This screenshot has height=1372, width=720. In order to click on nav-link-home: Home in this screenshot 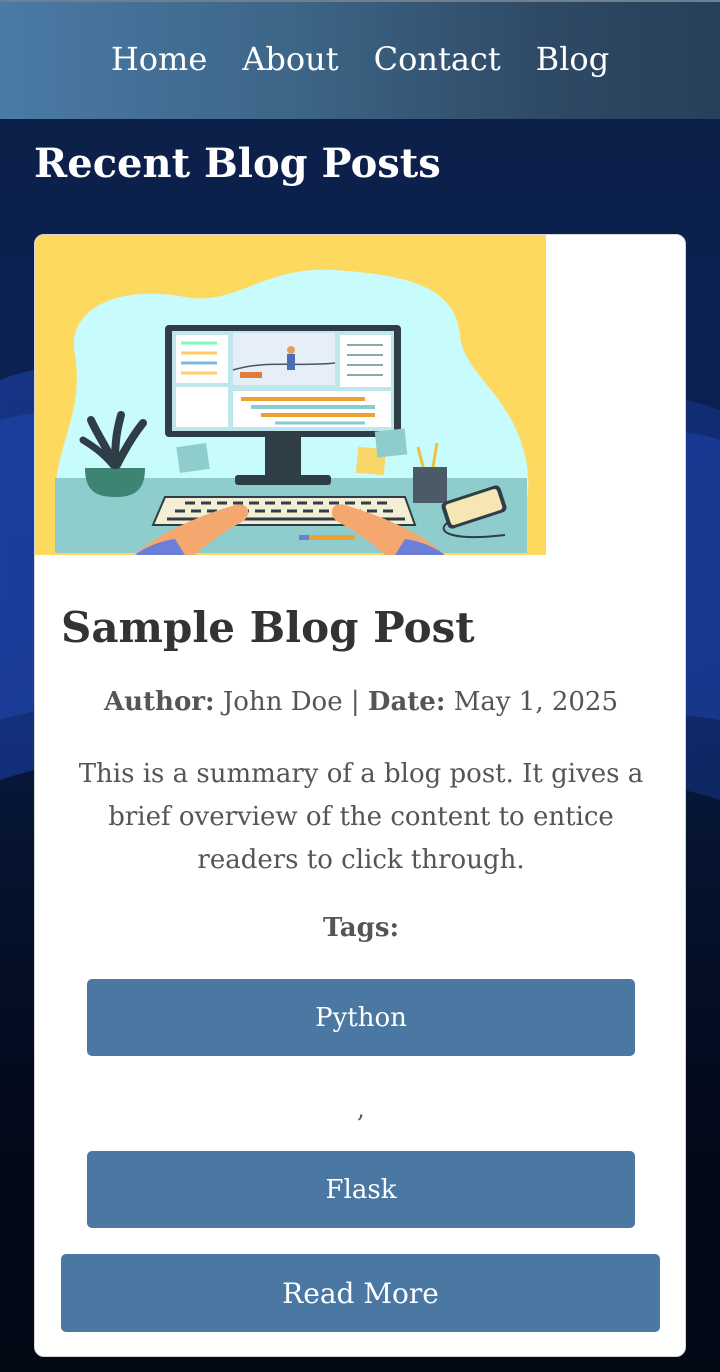, I will do `click(159, 59)`.